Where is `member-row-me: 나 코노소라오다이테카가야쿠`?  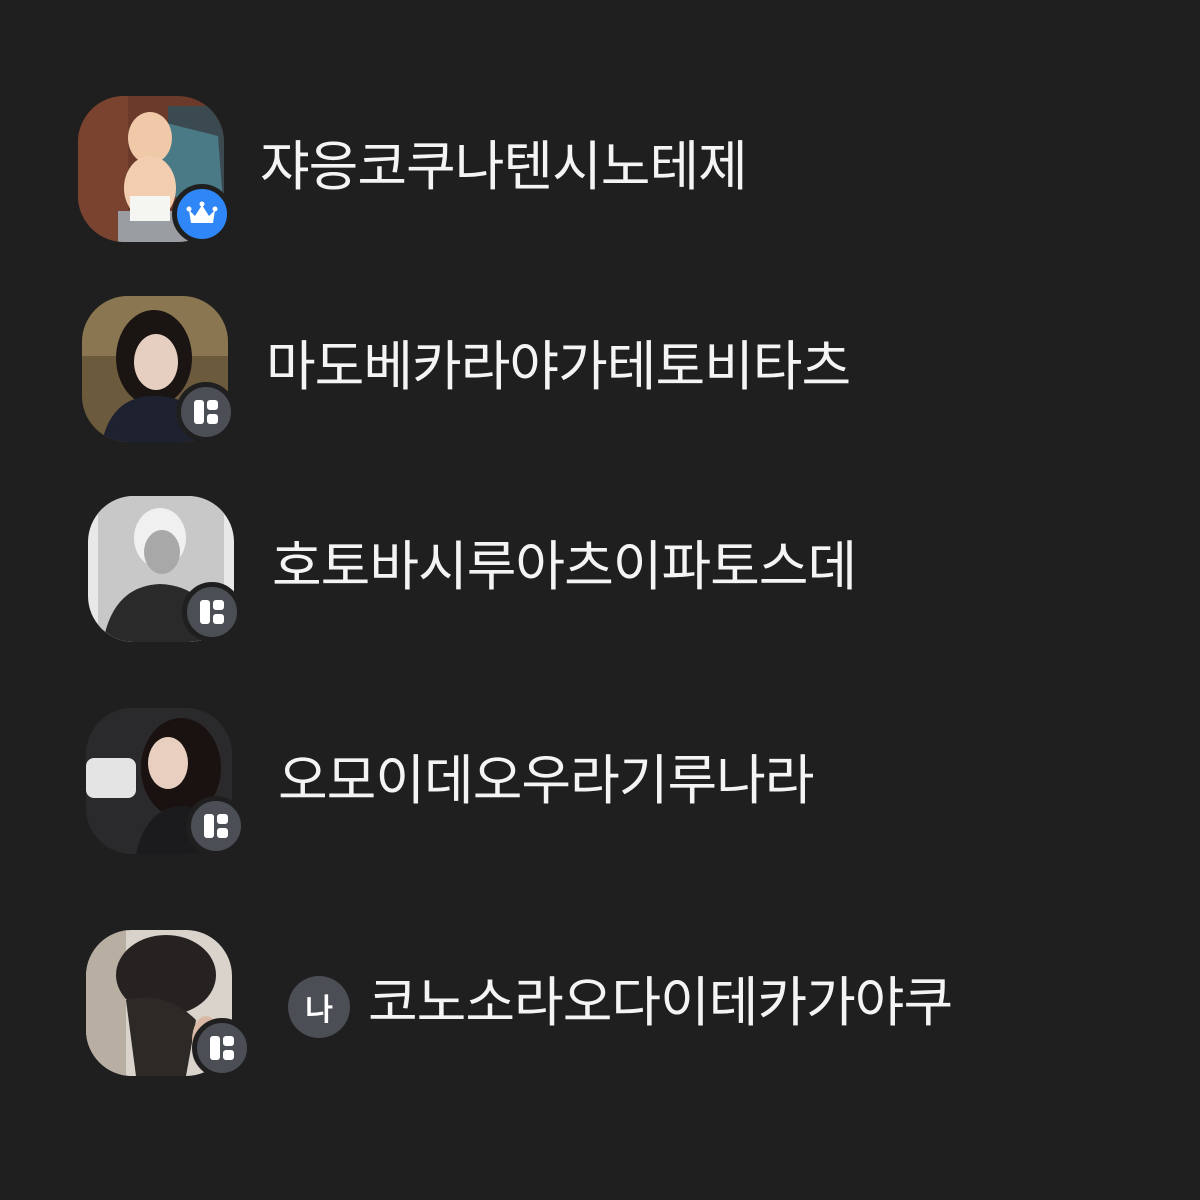 member-row-me: 나 코노소라오다이테카가야쿠 is located at coordinates (600, 1009).